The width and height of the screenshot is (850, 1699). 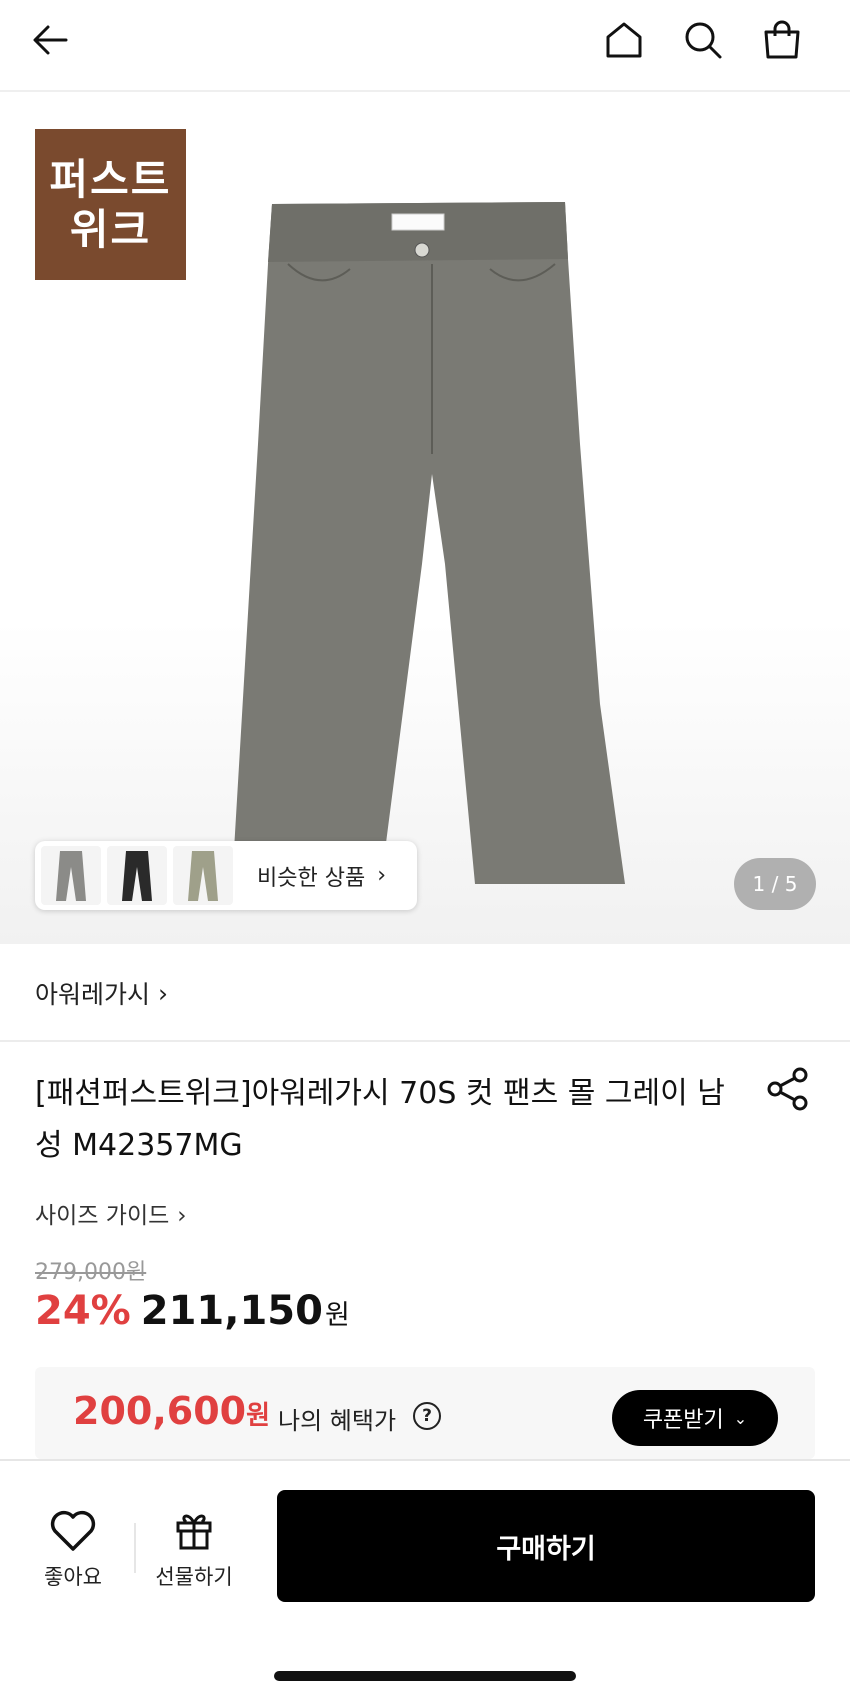 What do you see at coordinates (93, 994) in the screenshot?
I see `brand-name: 아워레가시` at bounding box center [93, 994].